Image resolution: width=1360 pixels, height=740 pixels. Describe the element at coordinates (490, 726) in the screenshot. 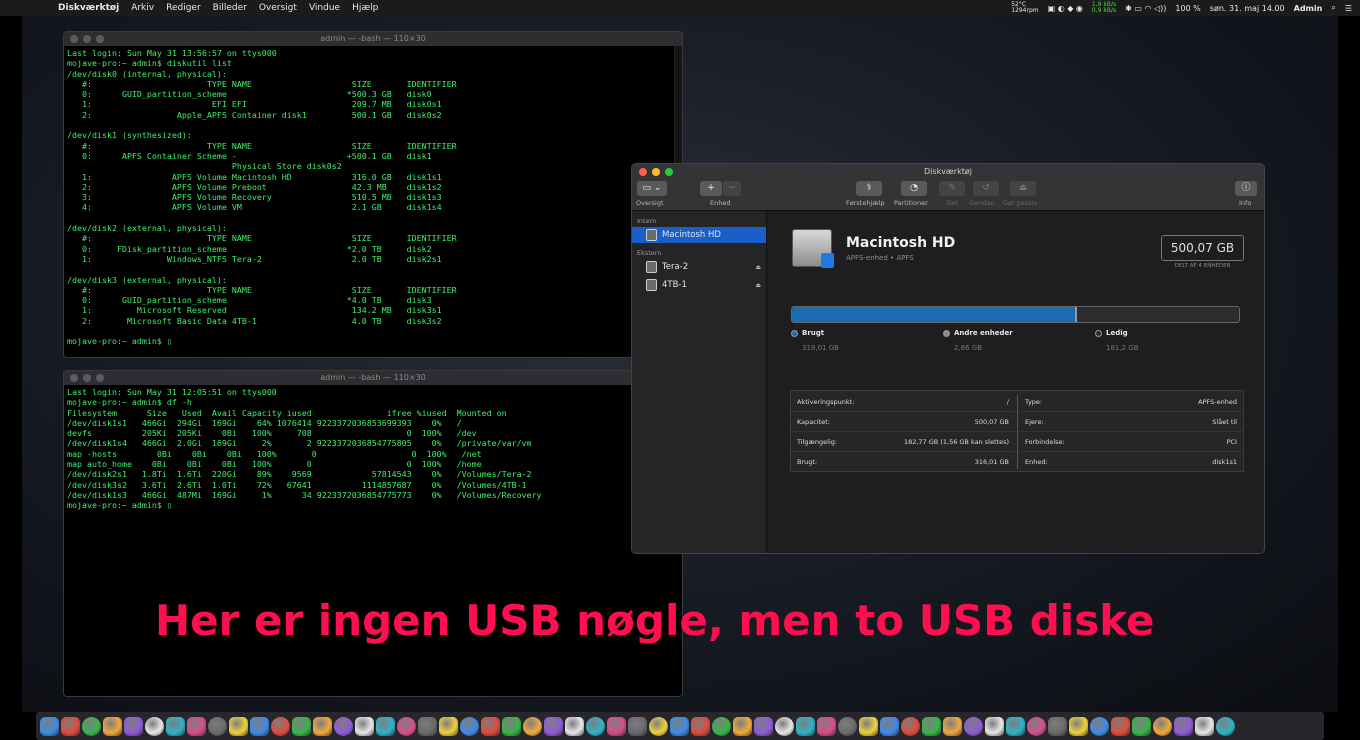

I see `messages-icon` at that location.